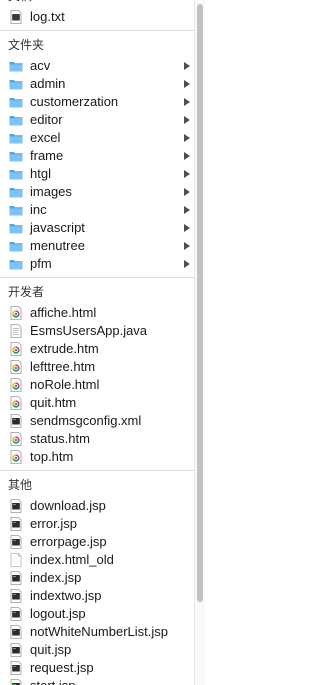 Image resolution: width=320 pixels, height=685 pixels. What do you see at coordinates (41, 263) in the screenshot?
I see `folder-name: pfm` at bounding box center [41, 263].